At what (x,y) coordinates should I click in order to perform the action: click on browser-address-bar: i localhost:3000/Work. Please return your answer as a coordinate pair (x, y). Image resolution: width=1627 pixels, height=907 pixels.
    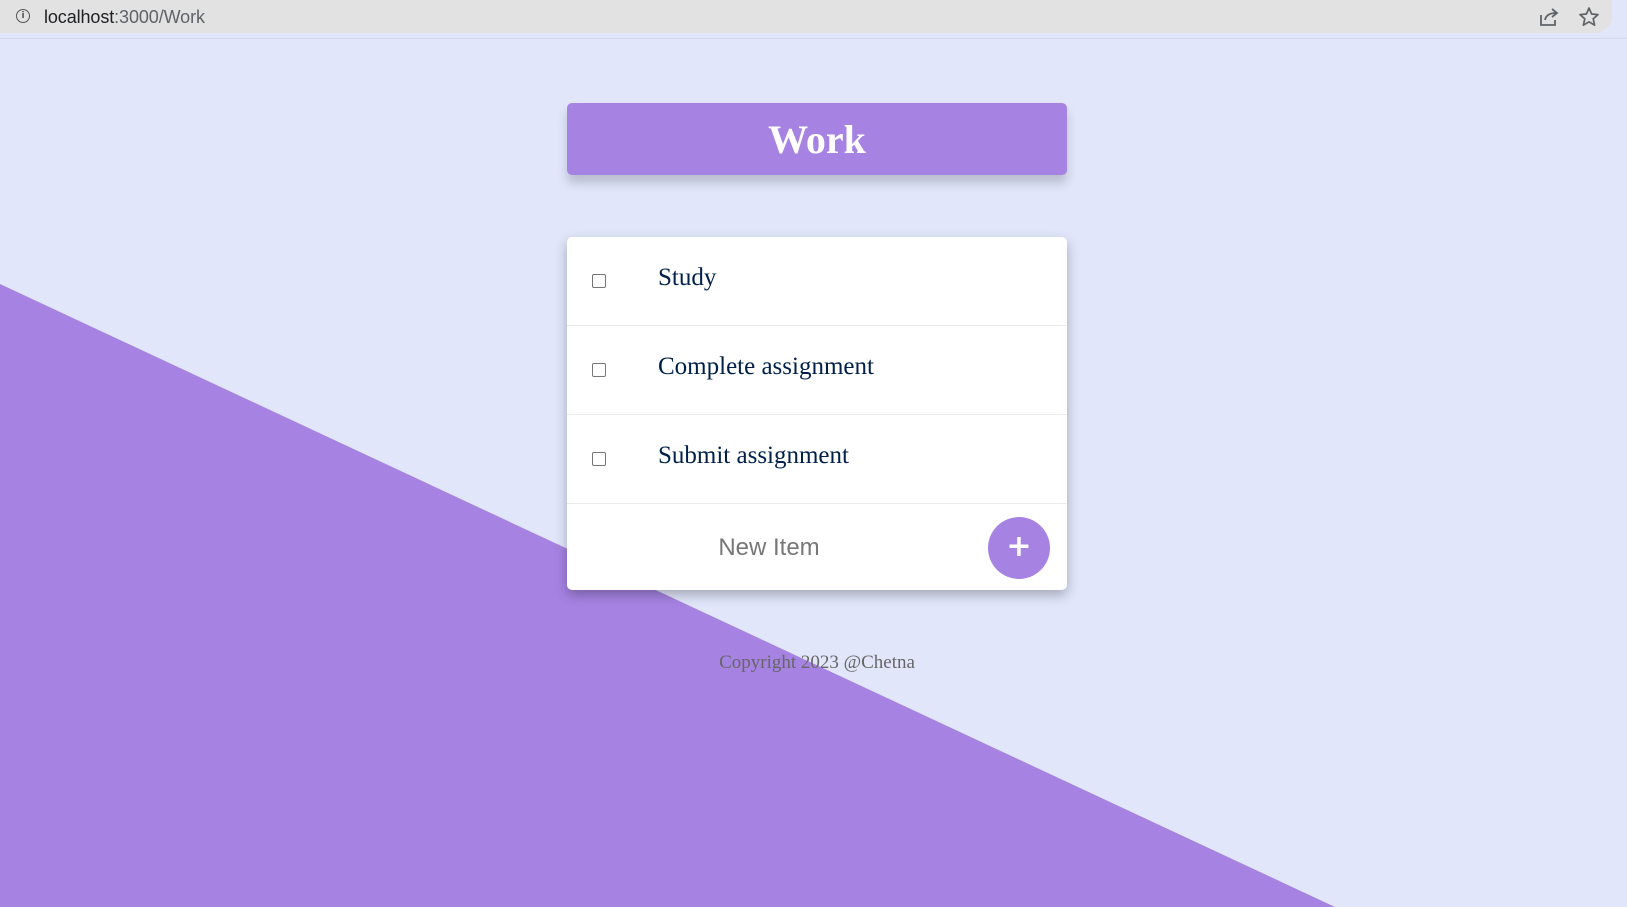
    Looking at the image, I should click on (806, 16).